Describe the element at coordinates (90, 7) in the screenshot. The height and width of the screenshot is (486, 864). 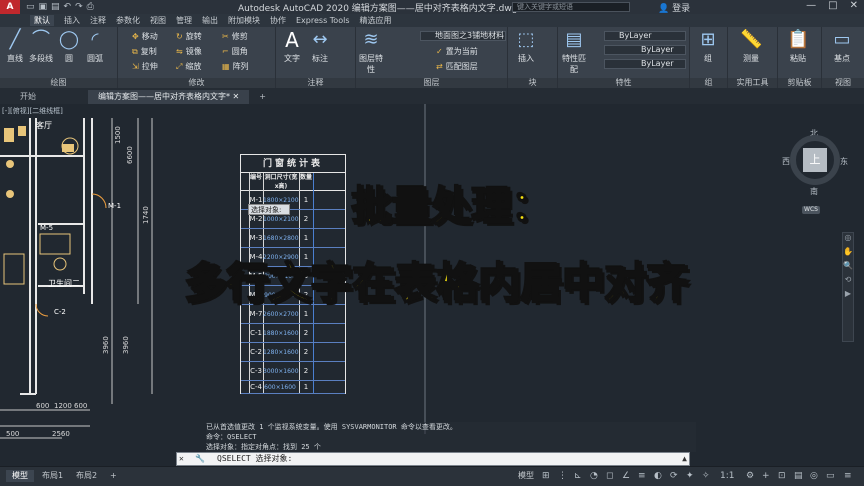
I see `plot-icon: ⎙` at that location.